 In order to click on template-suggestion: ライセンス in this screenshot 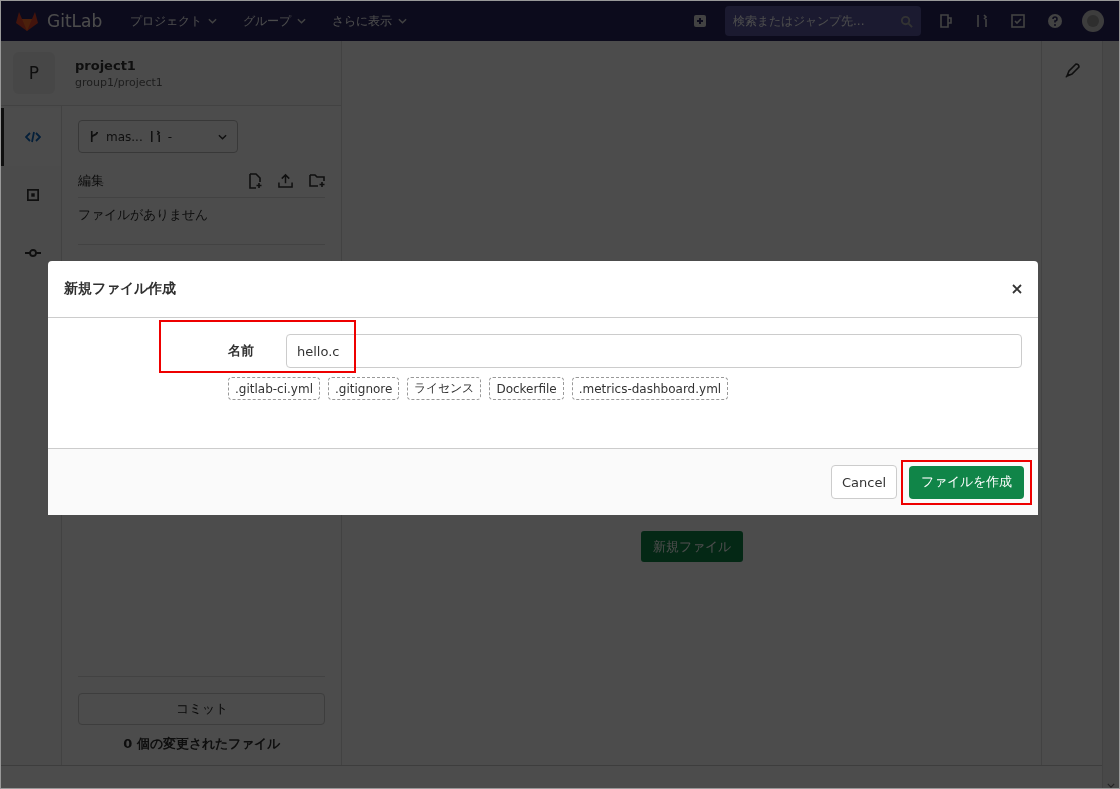, I will do `click(444, 388)`.